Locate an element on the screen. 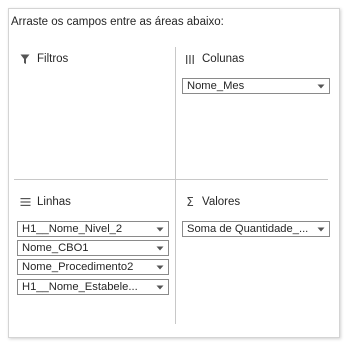 The width and height of the screenshot is (350, 349). columns-area-header: Colunas is located at coordinates (214, 59).